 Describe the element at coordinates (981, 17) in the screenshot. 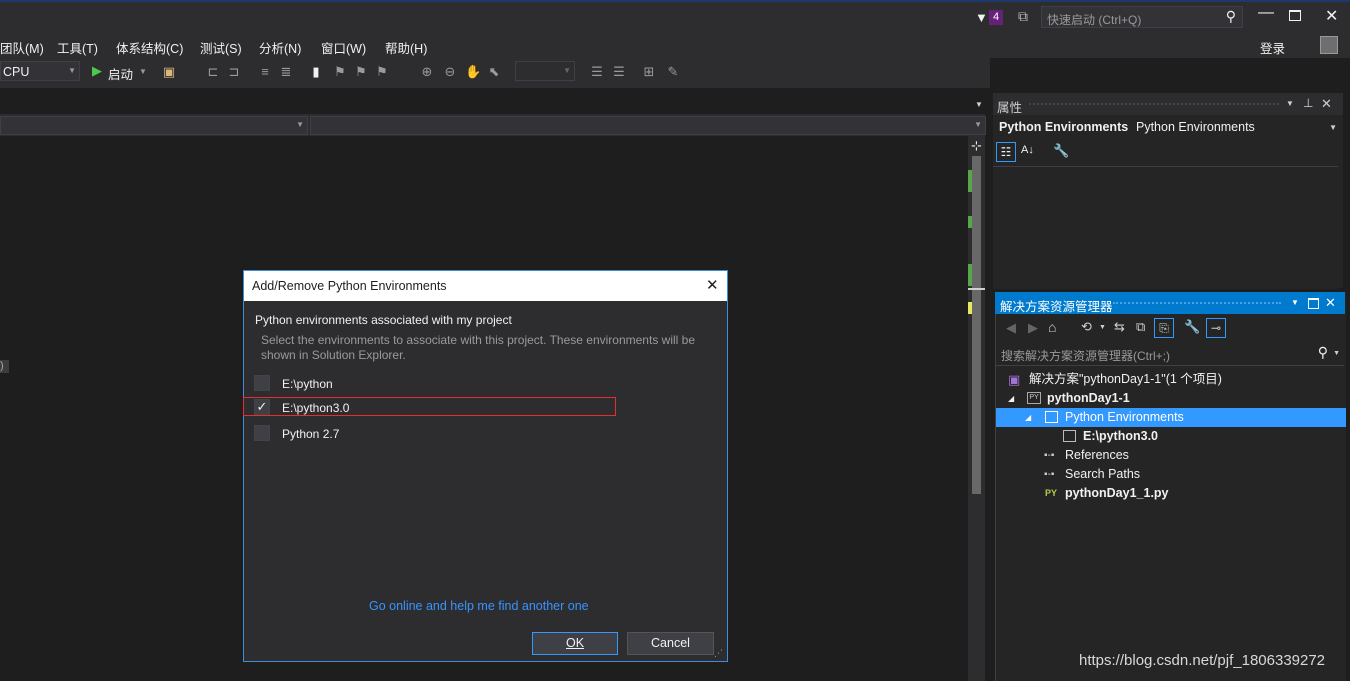

I see `filter-icon: ▼` at that location.